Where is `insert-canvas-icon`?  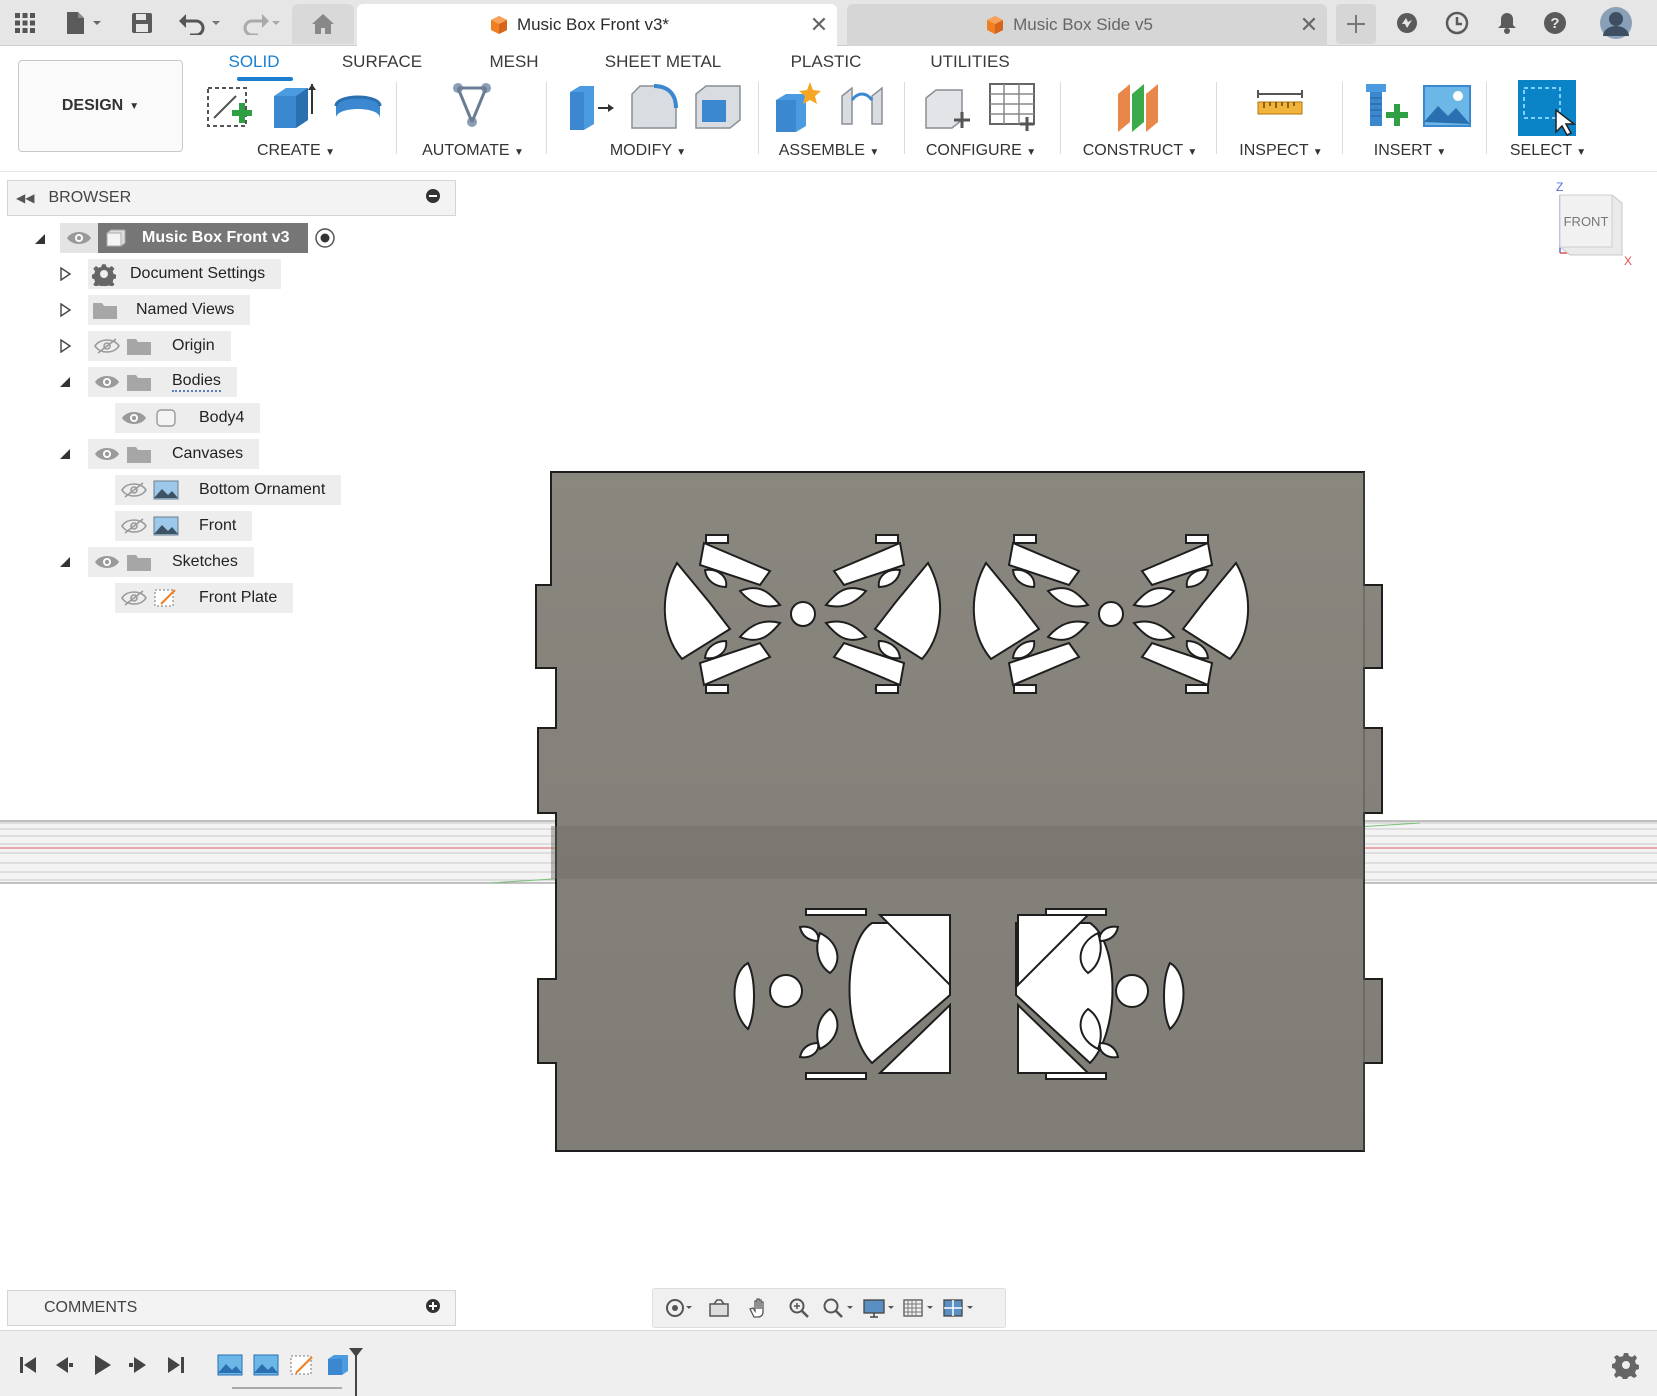
insert-canvas-icon is located at coordinates (1448, 106).